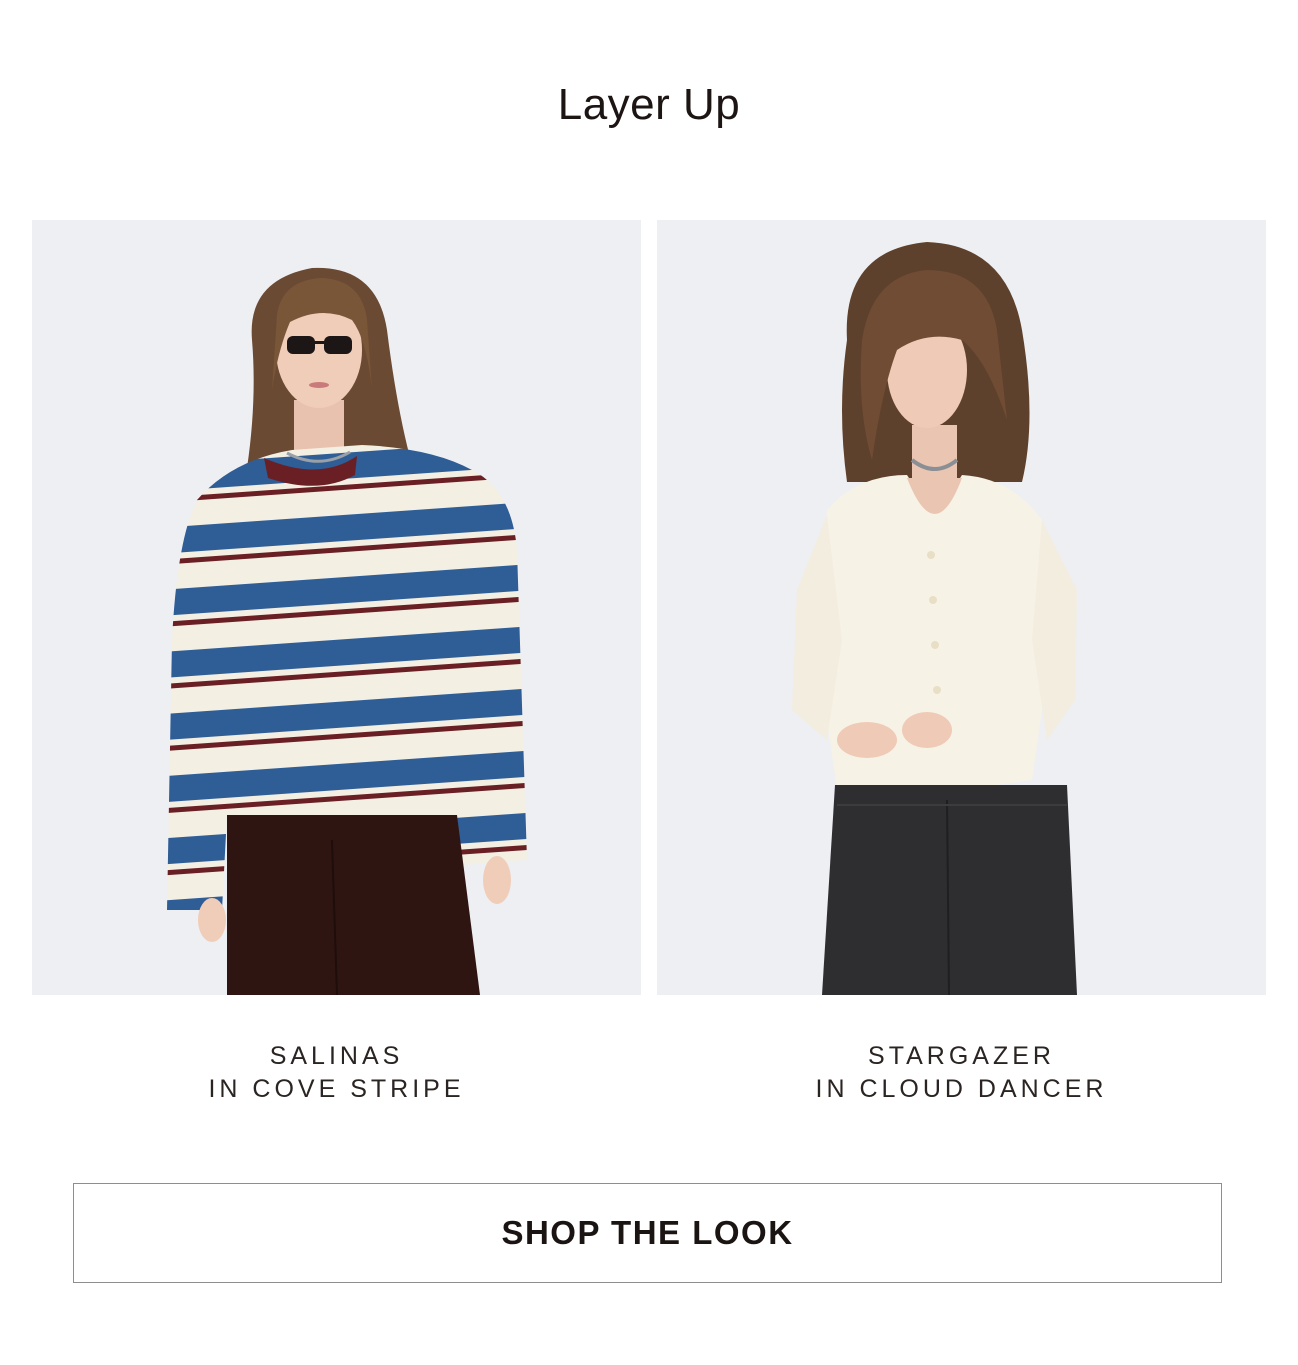 The height and width of the screenshot is (1365, 1298). What do you see at coordinates (961, 1056) in the screenshot?
I see `product-name: STARGAZER` at bounding box center [961, 1056].